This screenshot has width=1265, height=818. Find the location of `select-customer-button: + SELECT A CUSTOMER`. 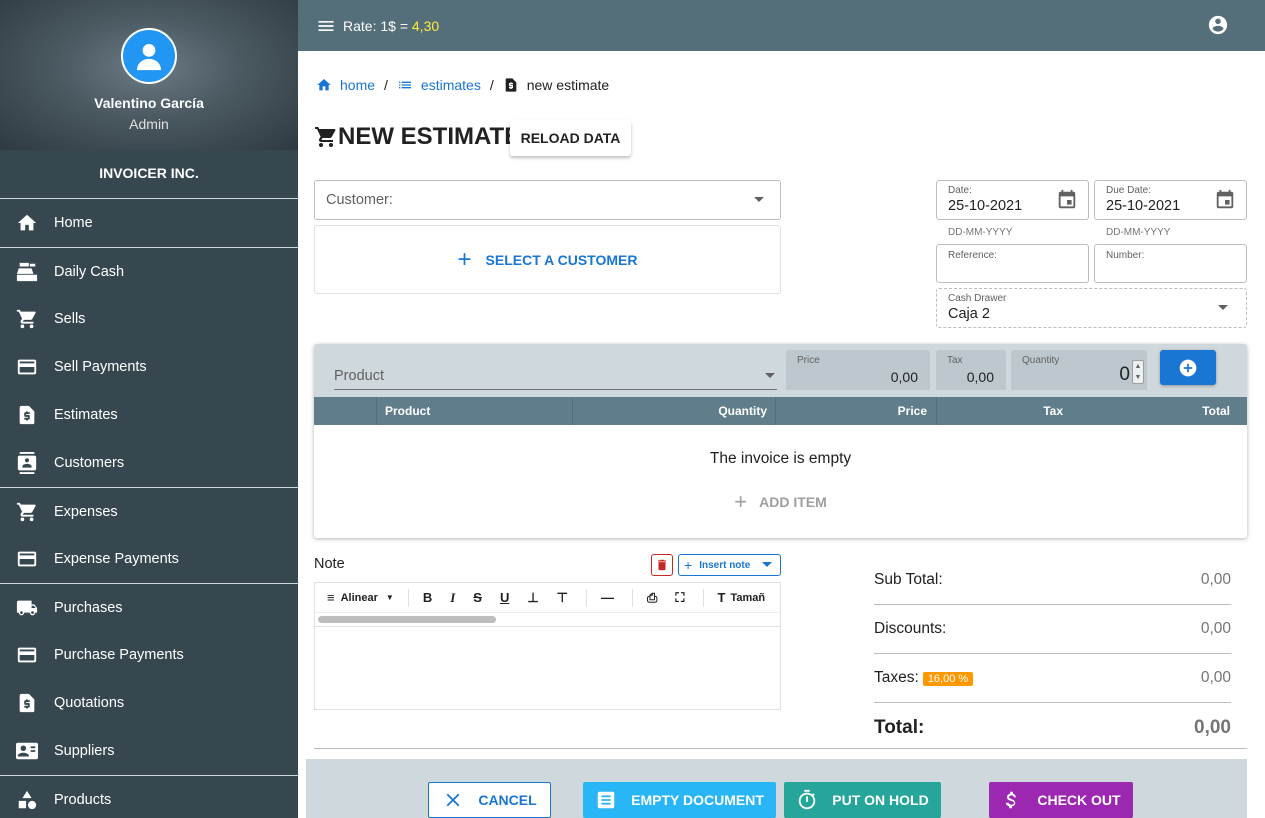

select-customer-button: + SELECT A CUSTOMER is located at coordinates (547, 259).